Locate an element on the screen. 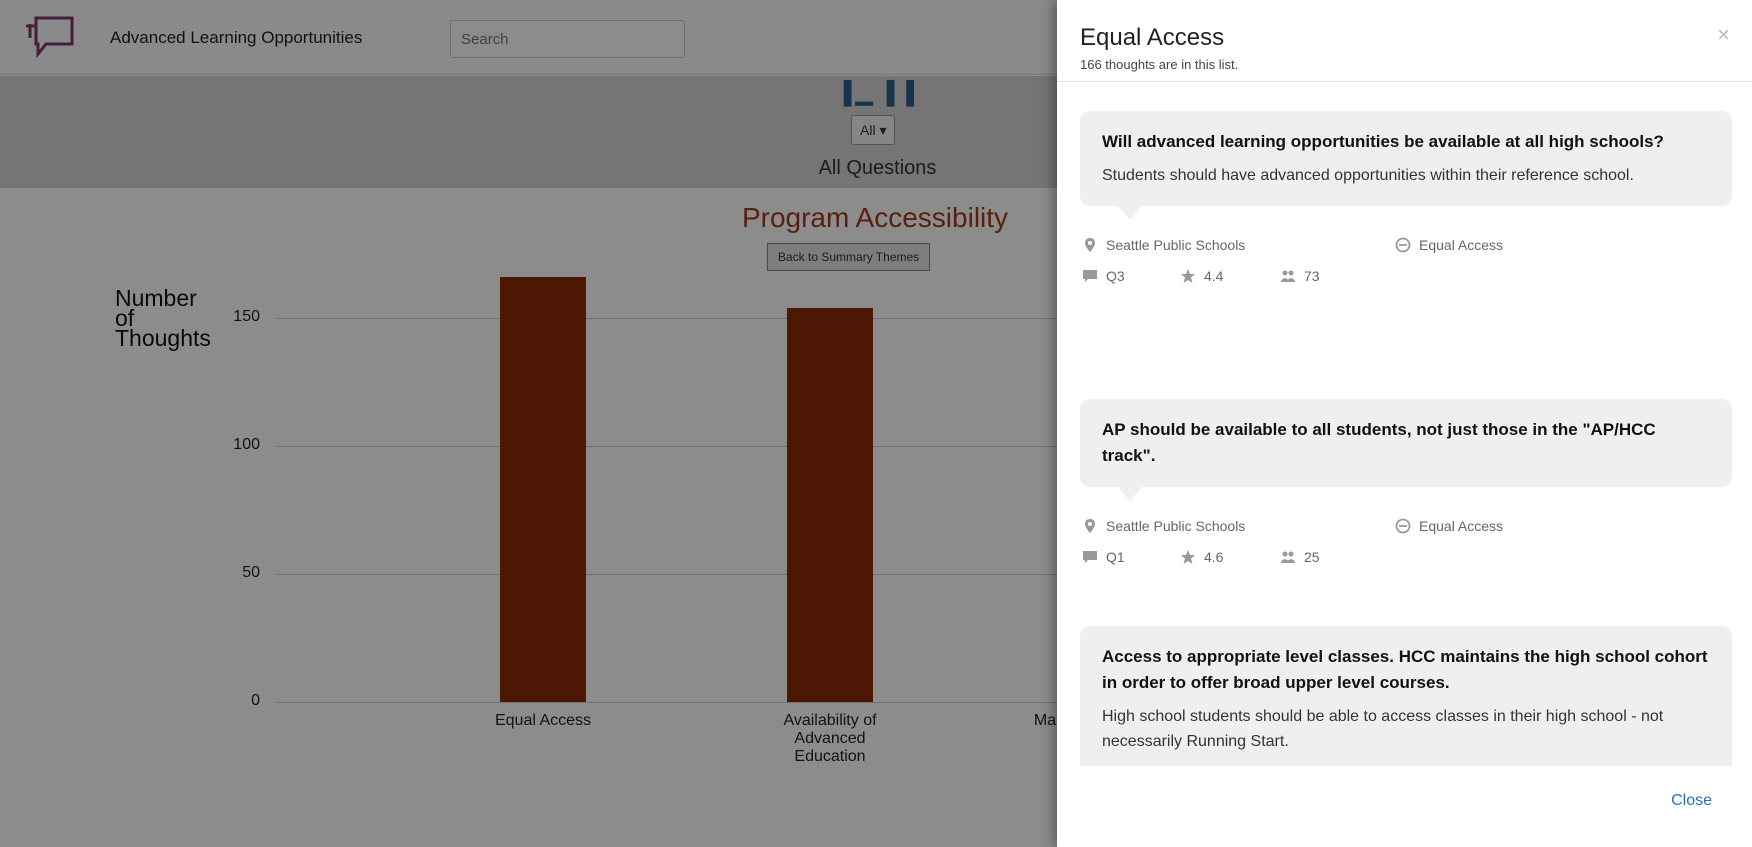  participants-meta: 73 is located at coordinates (1300, 276).